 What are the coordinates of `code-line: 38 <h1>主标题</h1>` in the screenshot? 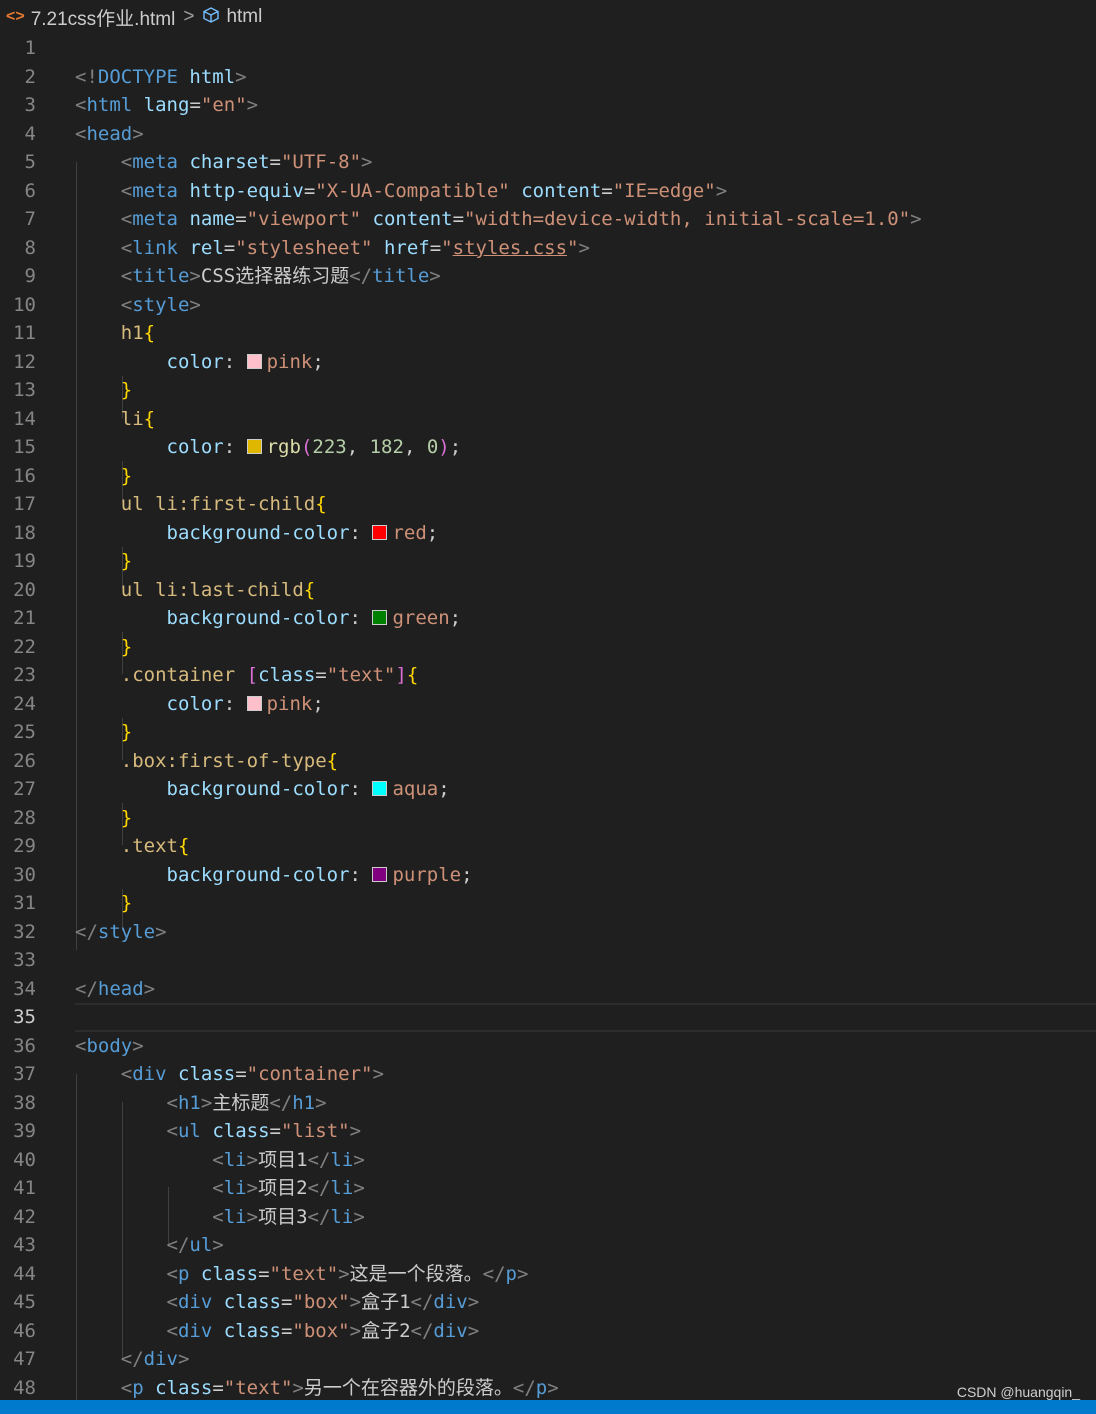 It's located at (170, 1102).